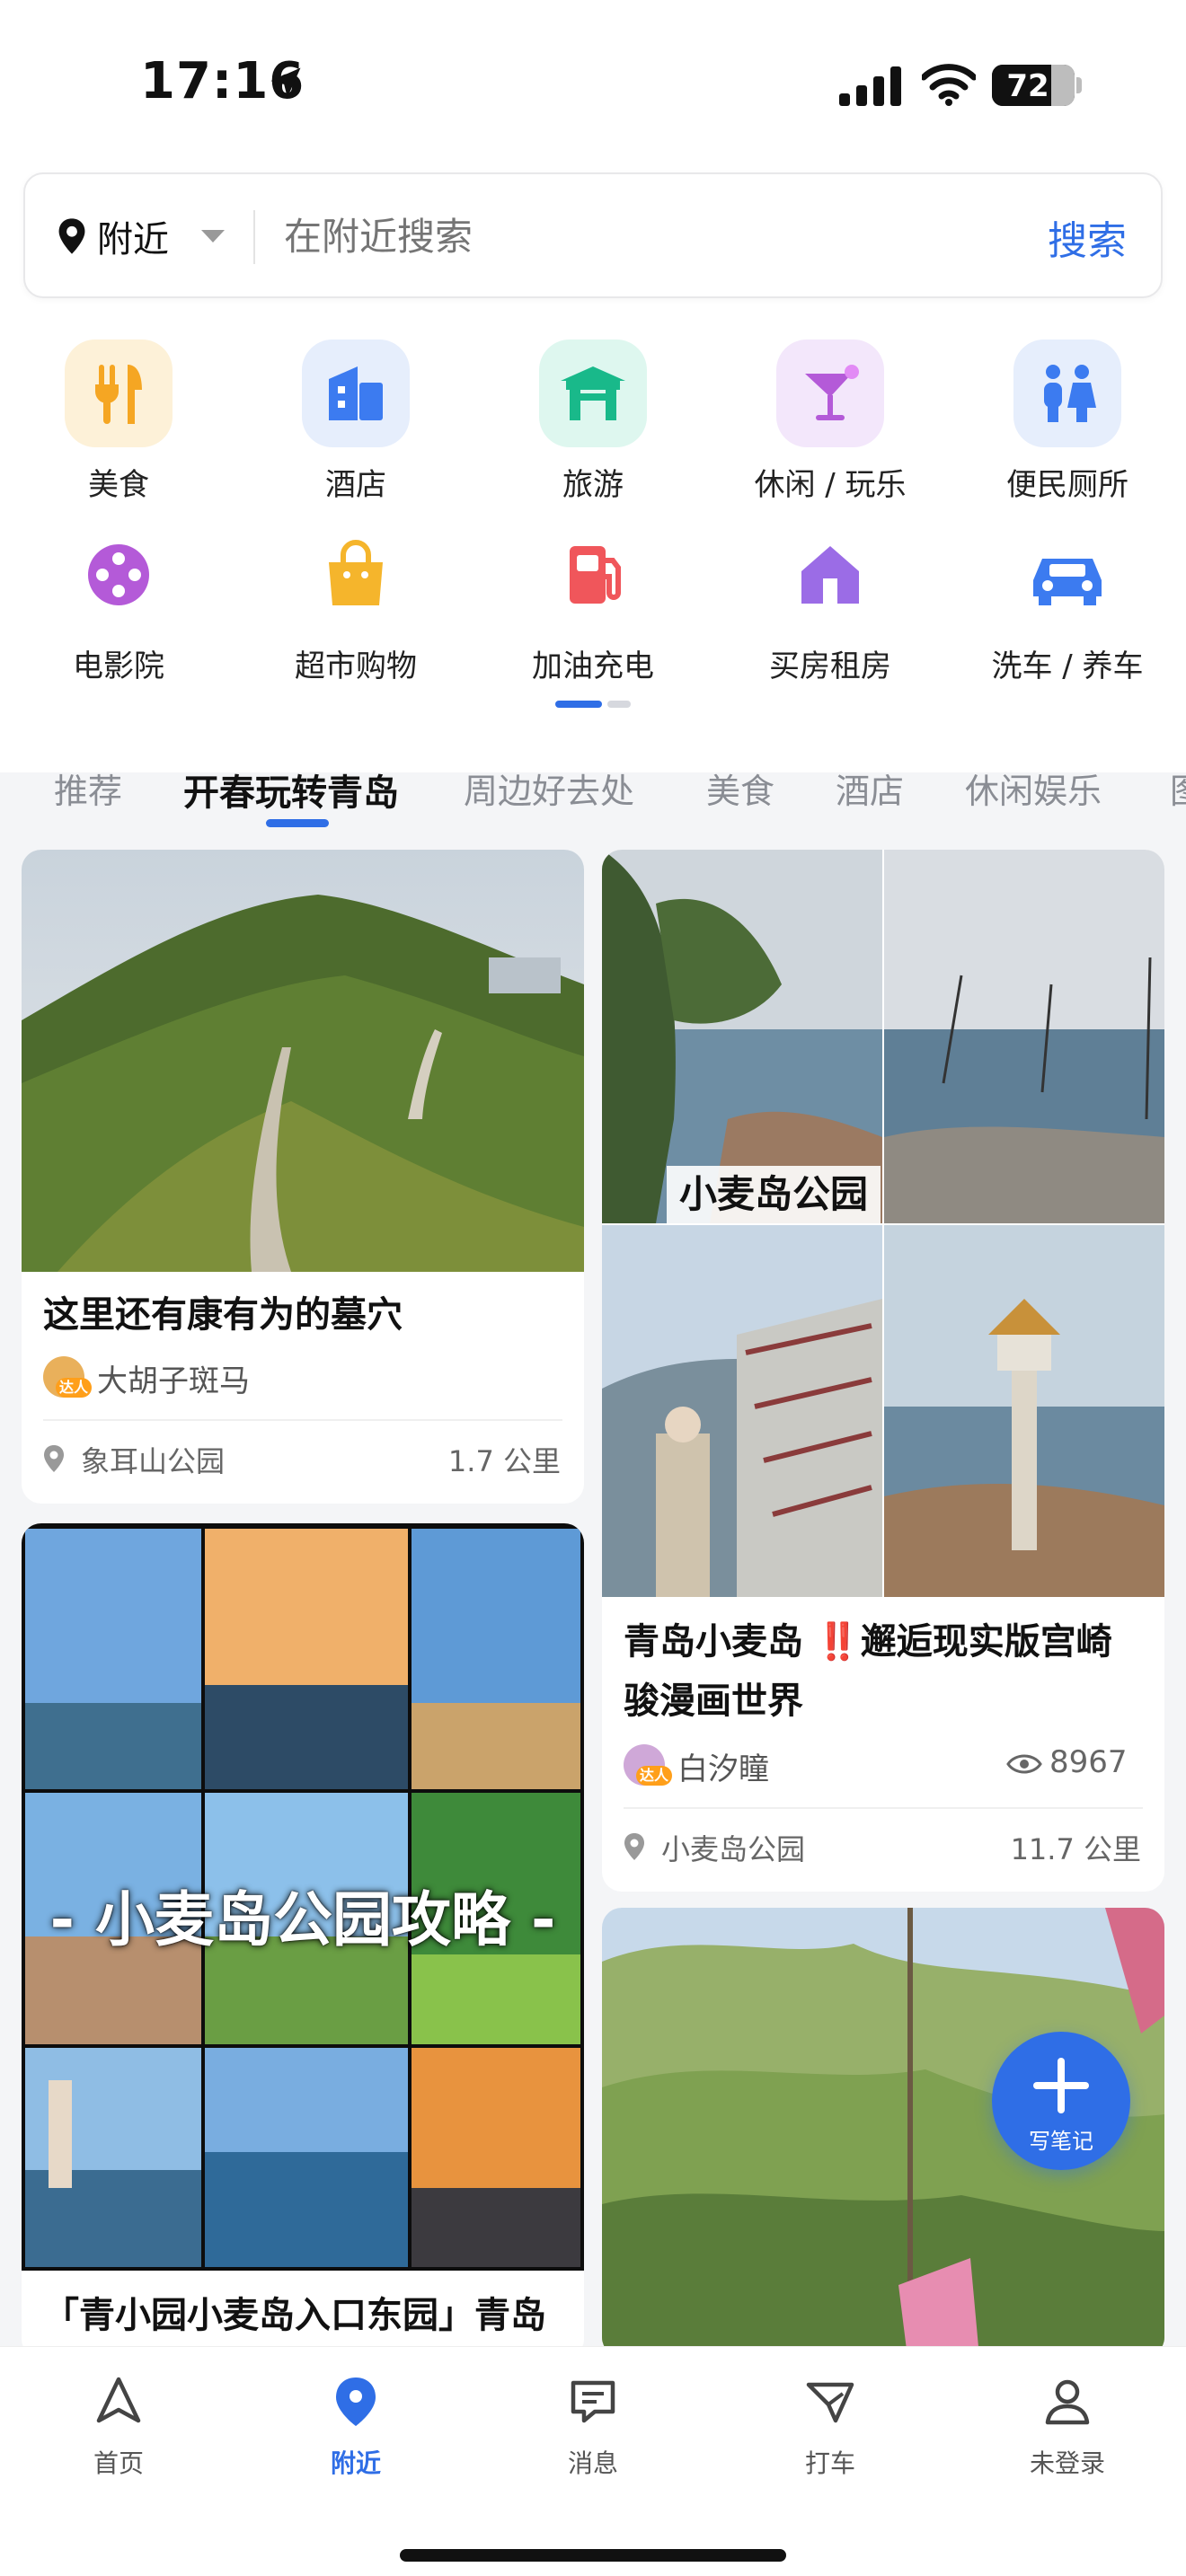  What do you see at coordinates (1061, 2141) in the screenshot?
I see `write-note-label: 写笔记` at bounding box center [1061, 2141].